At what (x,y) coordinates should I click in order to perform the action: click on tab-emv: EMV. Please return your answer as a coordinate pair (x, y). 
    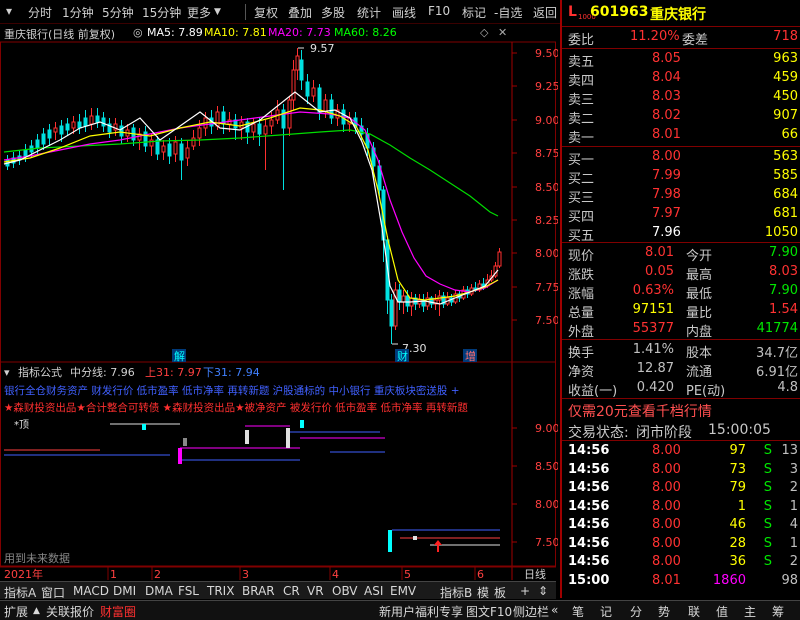
    Looking at the image, I should click on (403, 591).